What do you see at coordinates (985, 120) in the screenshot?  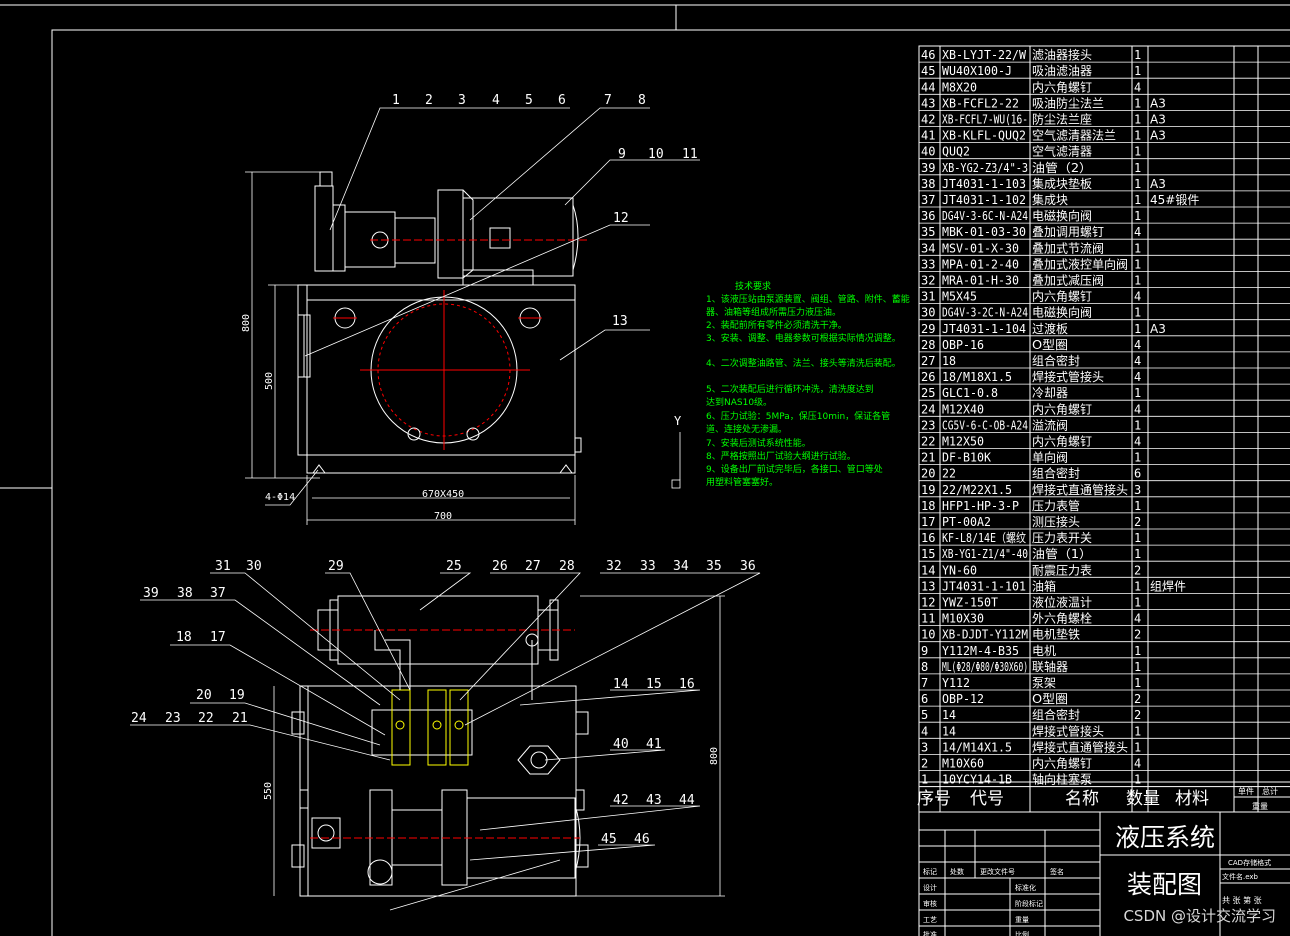 I see `bom-cell-code: XB-FCFL7-WU(16-` at bounding box center [985, 120].